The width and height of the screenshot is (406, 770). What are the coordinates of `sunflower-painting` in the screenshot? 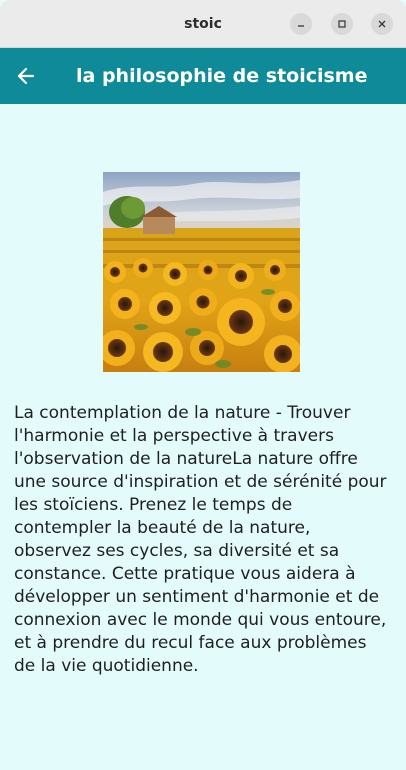 It's located at (201, 272).